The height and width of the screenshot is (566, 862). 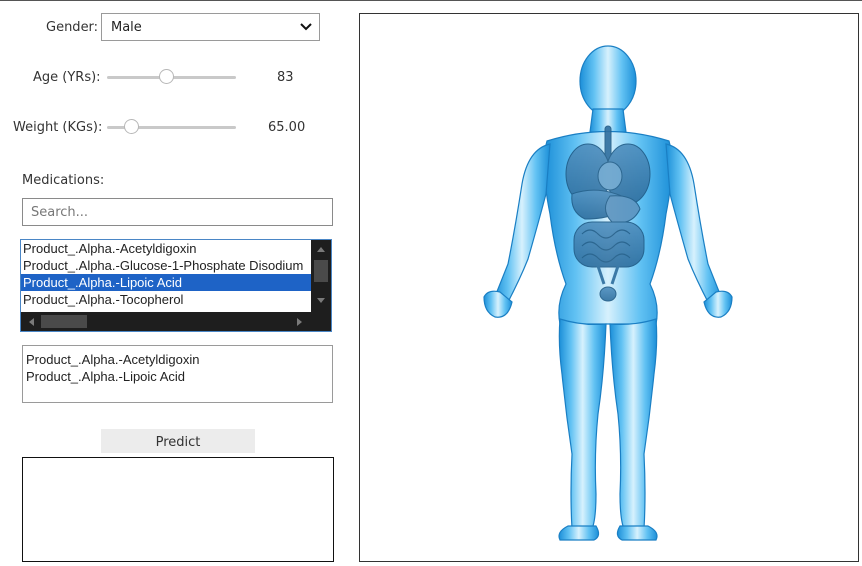 I want to click on age-slider, so click(x=171, y=77).